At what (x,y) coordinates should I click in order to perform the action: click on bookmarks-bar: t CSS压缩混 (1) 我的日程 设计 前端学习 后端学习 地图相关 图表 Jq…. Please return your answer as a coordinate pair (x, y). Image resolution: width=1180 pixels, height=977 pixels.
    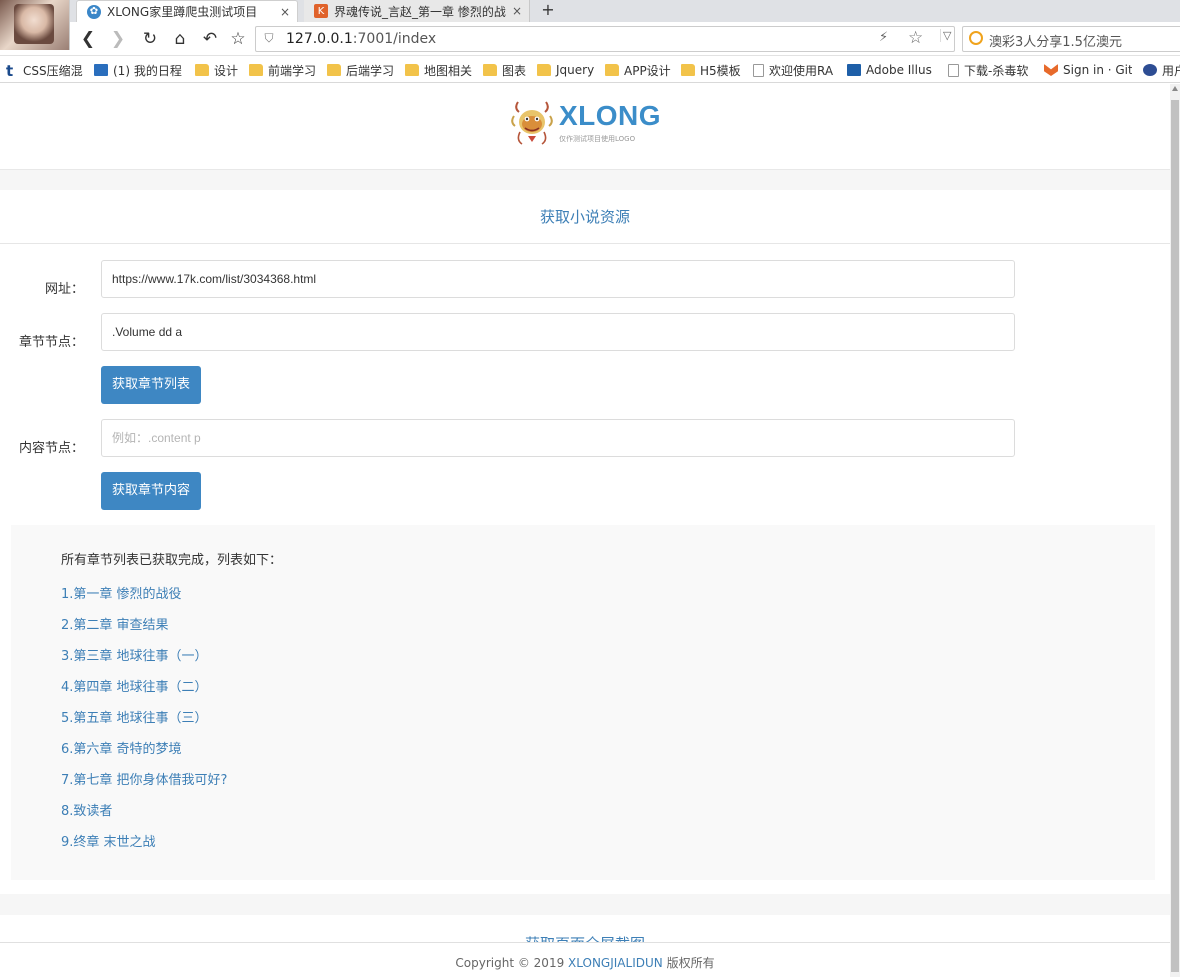
    Looking at the image, I should click on (590, 70).